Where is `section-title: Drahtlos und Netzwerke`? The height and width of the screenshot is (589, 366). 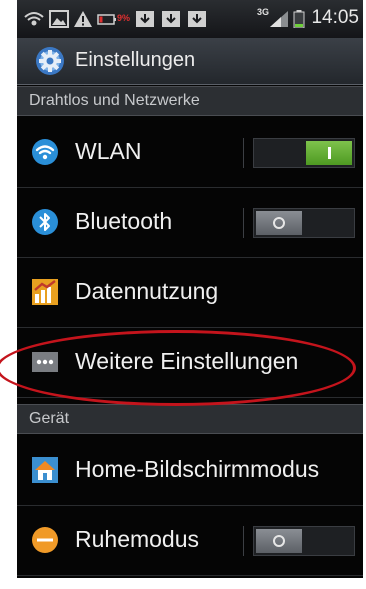 section-title: Drahtlos und Netzwerke is located at coordinates (114, 100).